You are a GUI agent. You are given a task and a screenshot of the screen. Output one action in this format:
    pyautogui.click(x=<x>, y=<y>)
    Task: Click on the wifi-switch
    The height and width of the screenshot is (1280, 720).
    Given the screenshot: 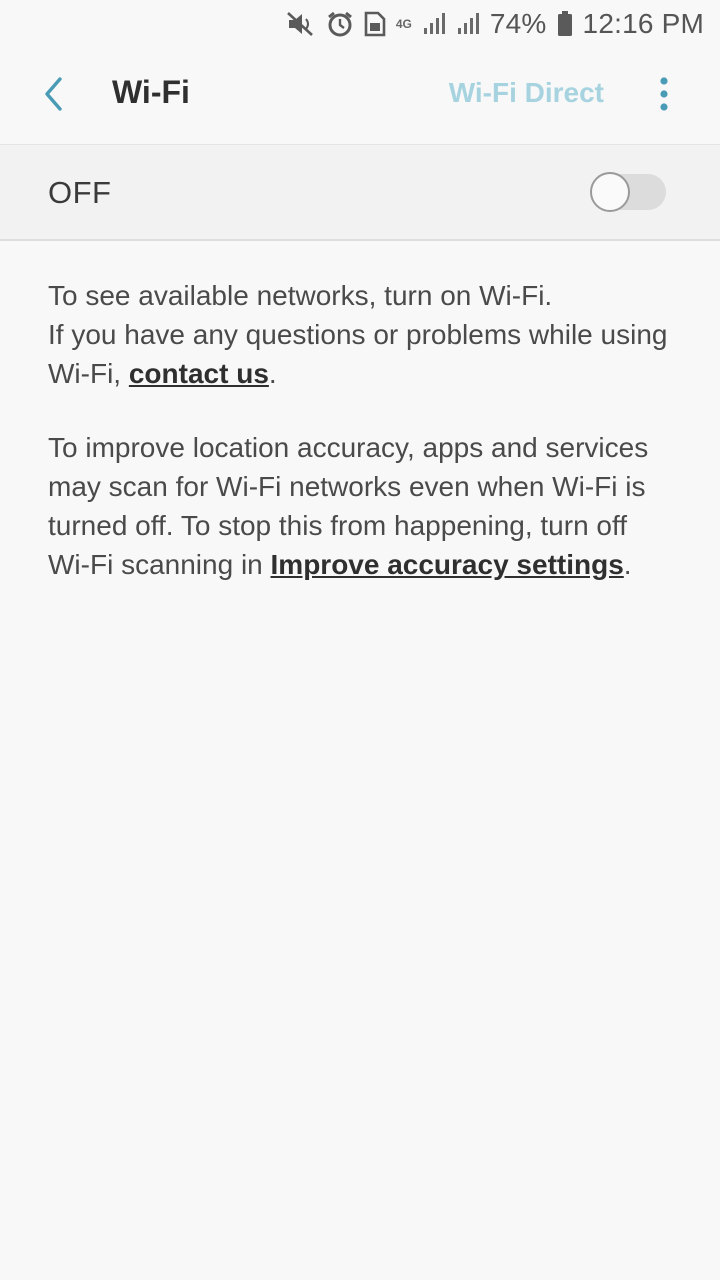 What is the action you would take?
    pyautogui.click(x=628, y=192)
    